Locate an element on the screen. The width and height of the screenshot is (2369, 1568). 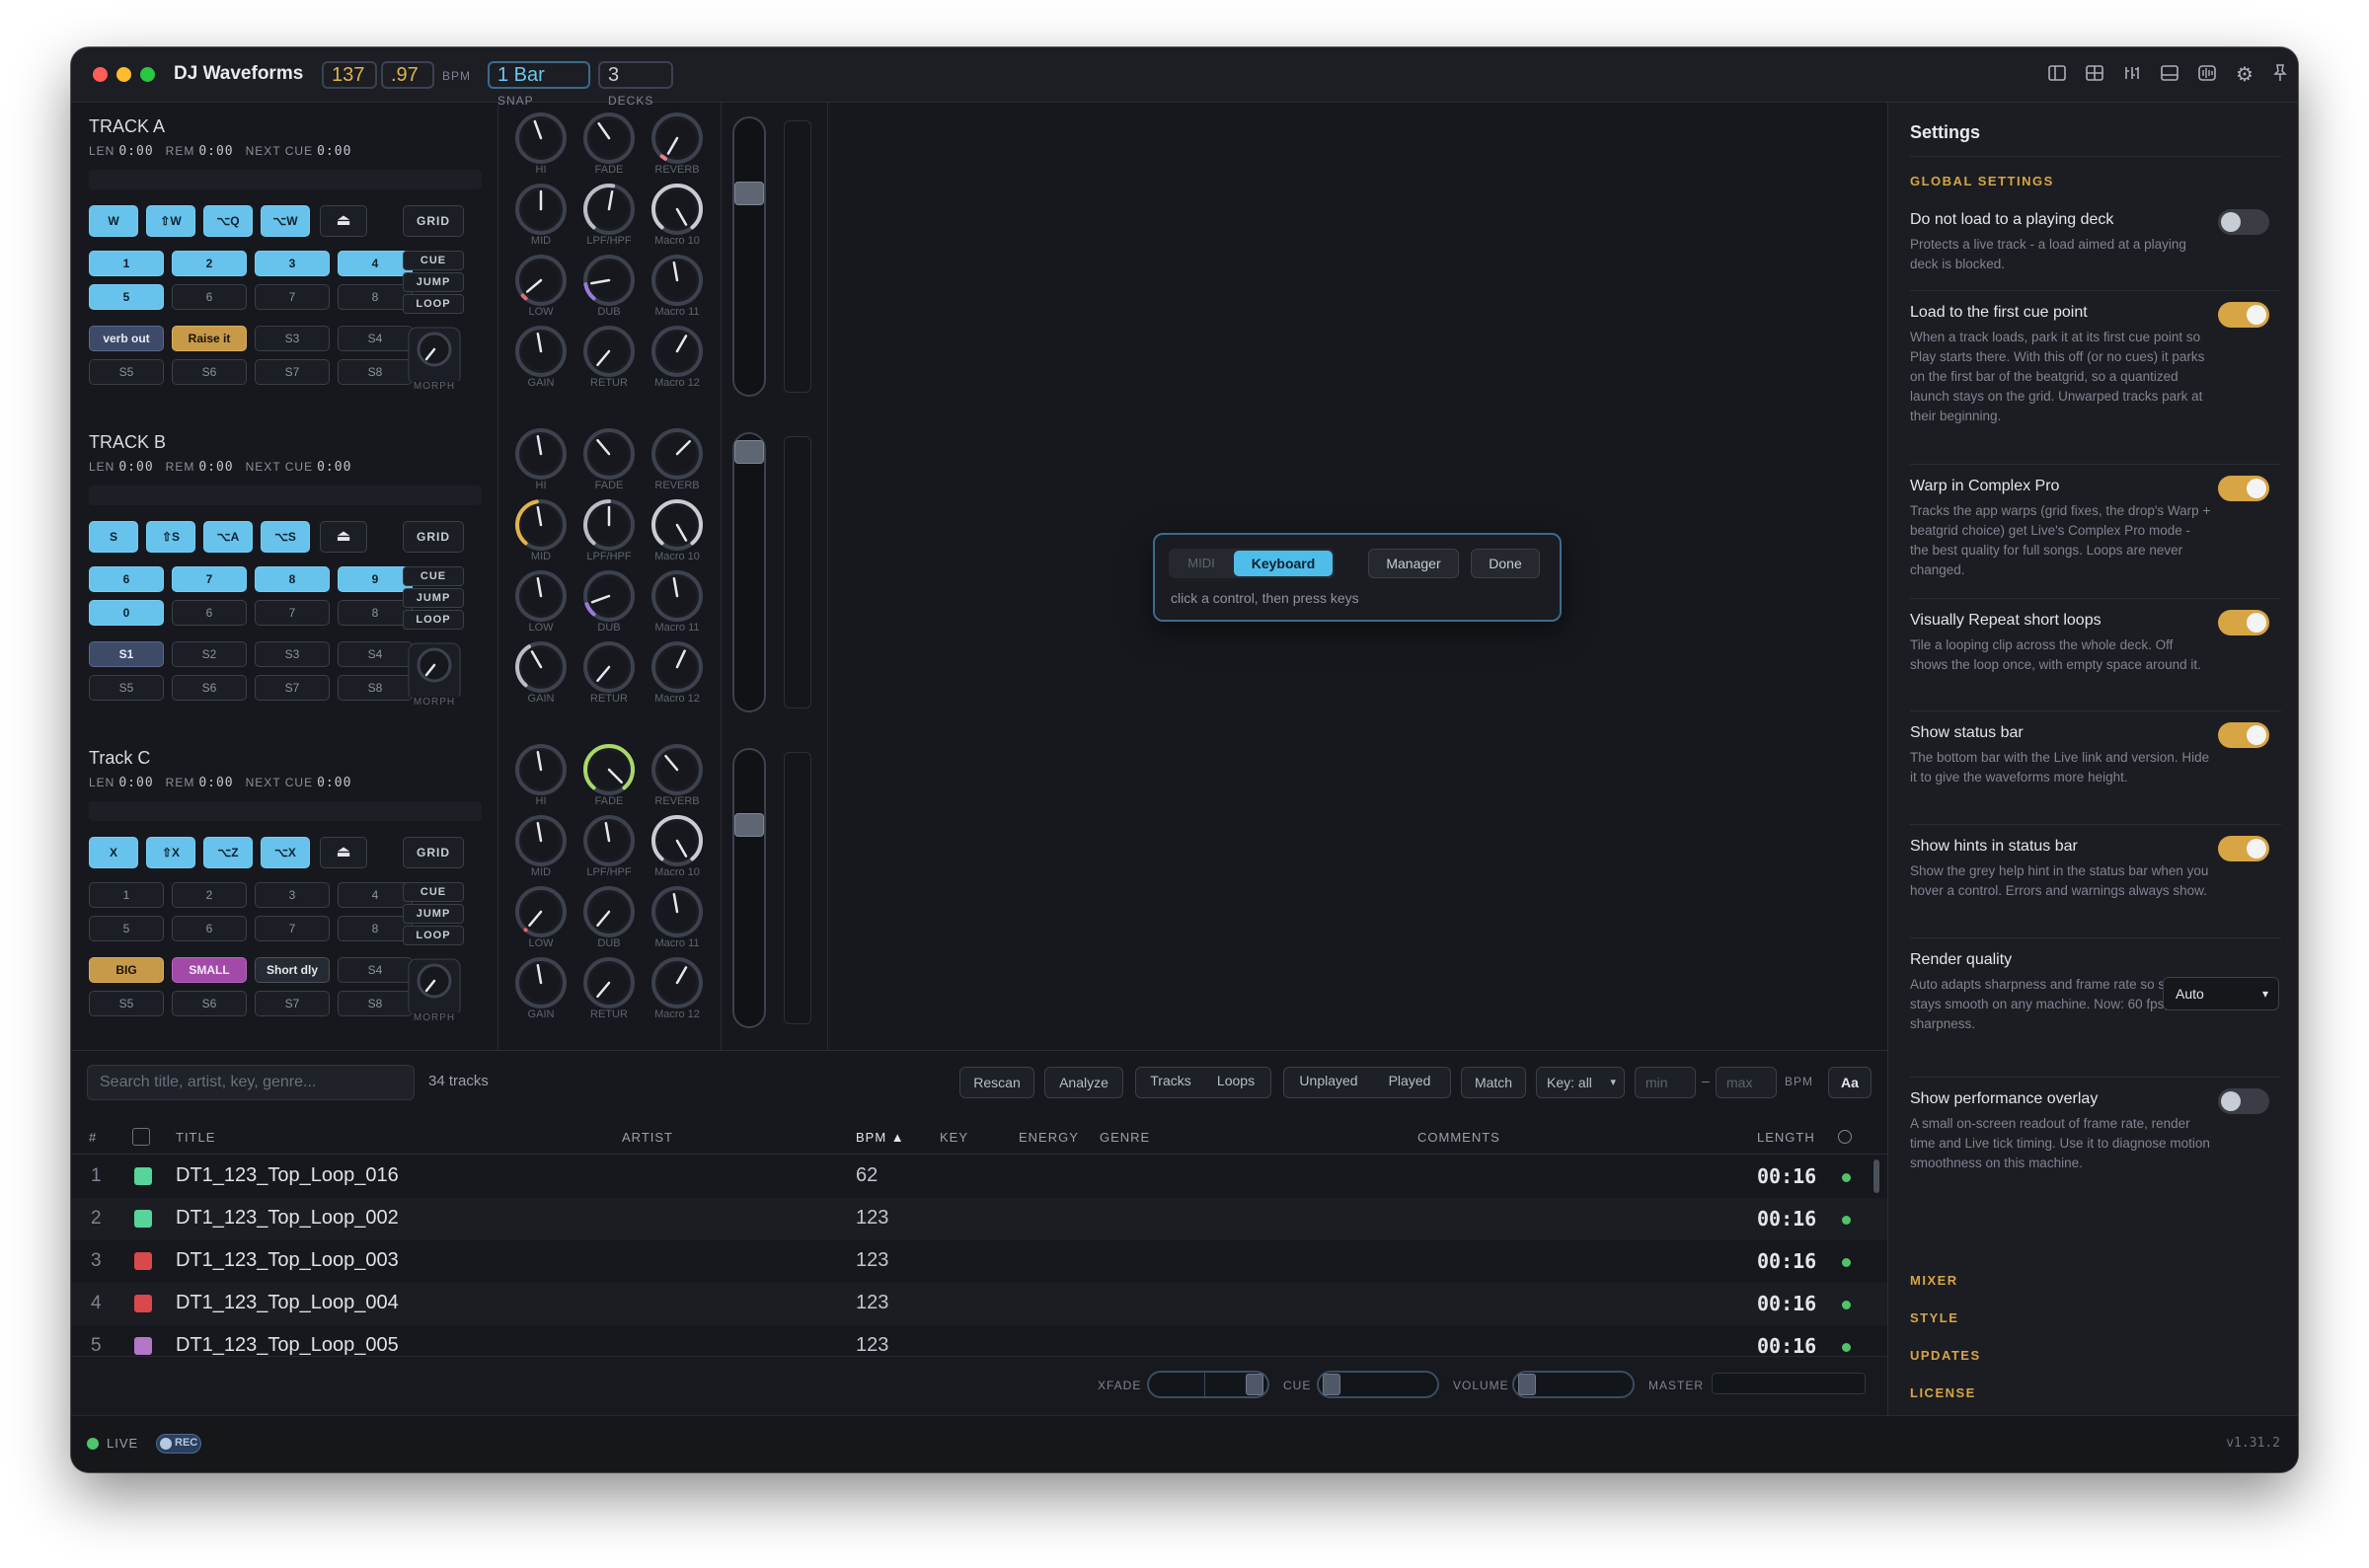
volume-slider is located at coordinates (1573, 1384).